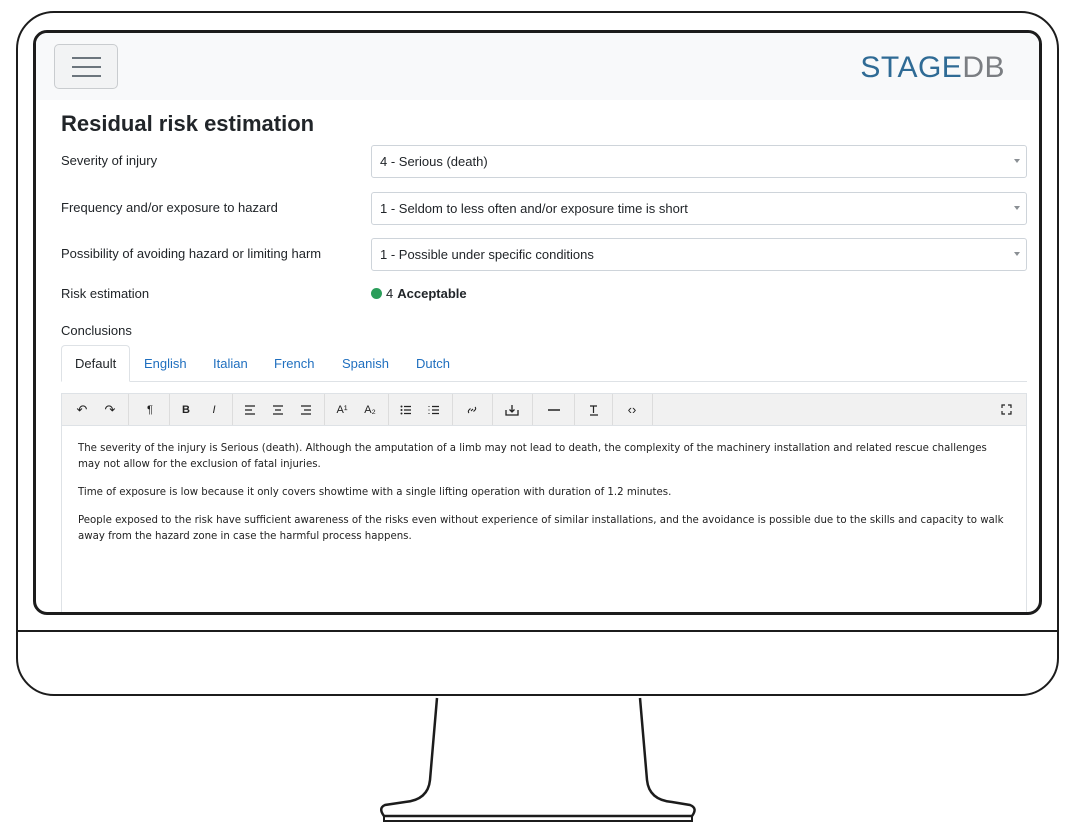  I want to click on superscript-icon: A¹, so click(342, 409).